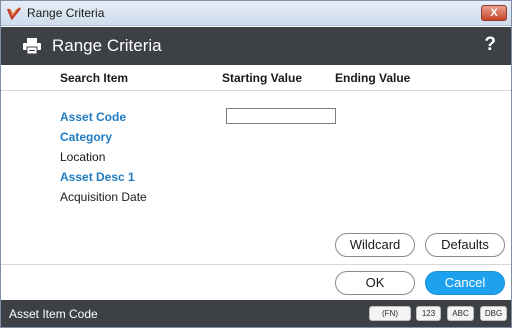 The image size is (512, 328). What do you see at coordinates (490, 45) in the screenshot?
I see `help-icon: ?` at bounding box center [490, 45].